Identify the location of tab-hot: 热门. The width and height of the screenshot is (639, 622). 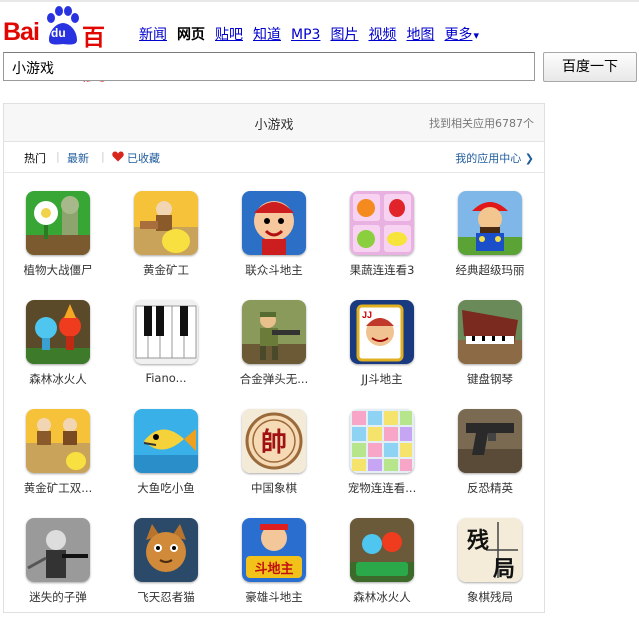
(35, 158).